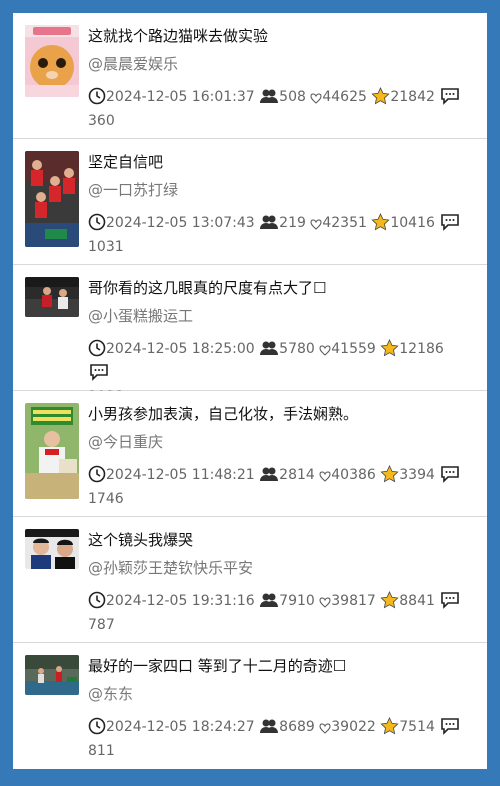  Describe the element at coordinates (297, 601) in the screenshot. I see `view-count: 7910` at that location.